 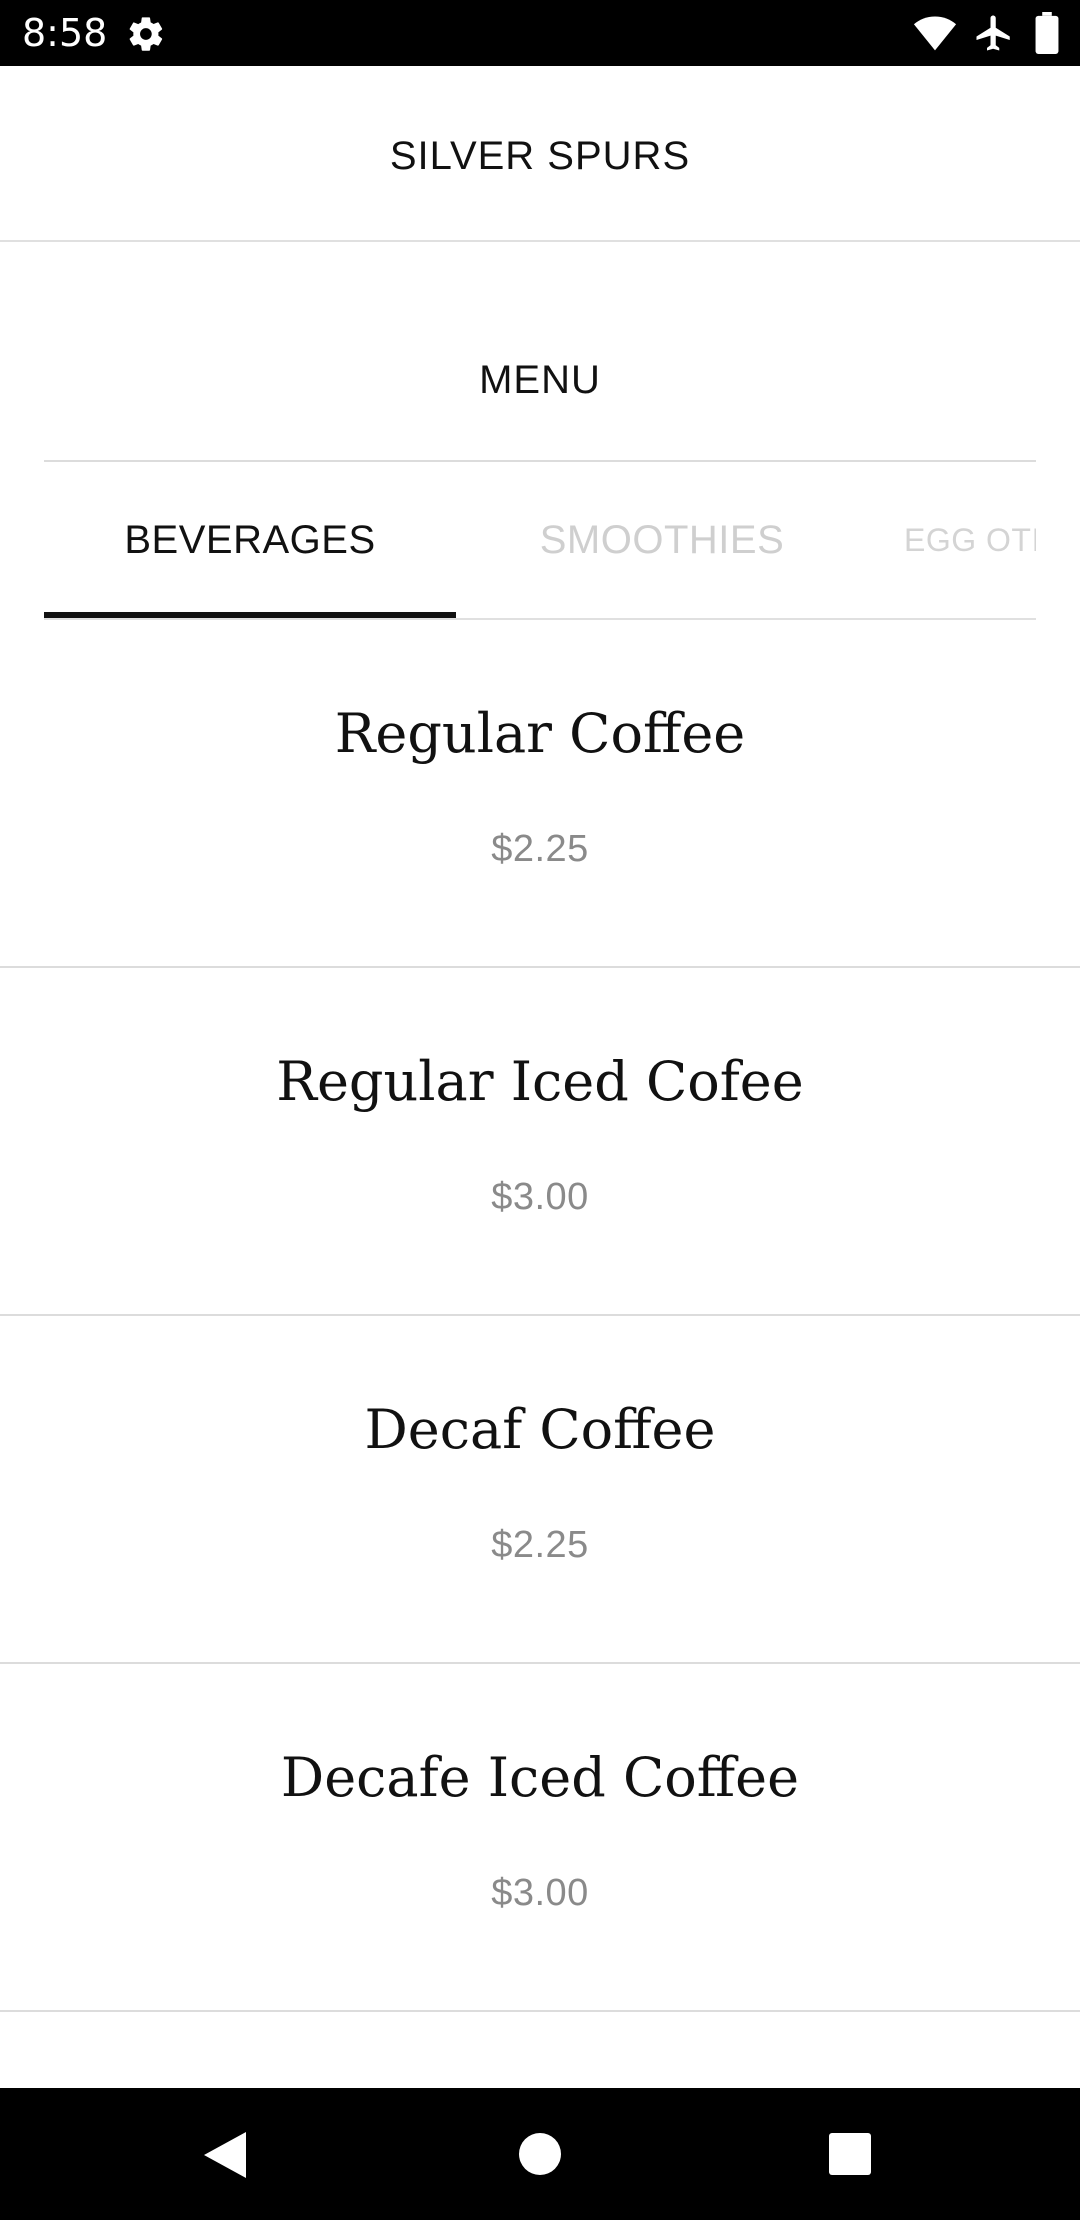 I want to click on back-icon, so click(x=225, y=2155).